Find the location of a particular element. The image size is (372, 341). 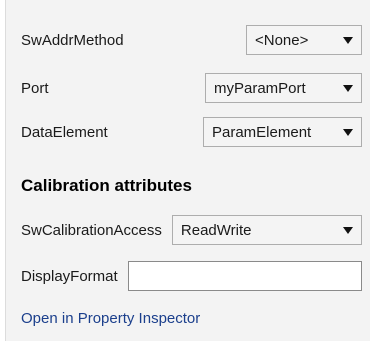

calibration-heading-row: Calibration attributes is located at coordinates (191, 186).